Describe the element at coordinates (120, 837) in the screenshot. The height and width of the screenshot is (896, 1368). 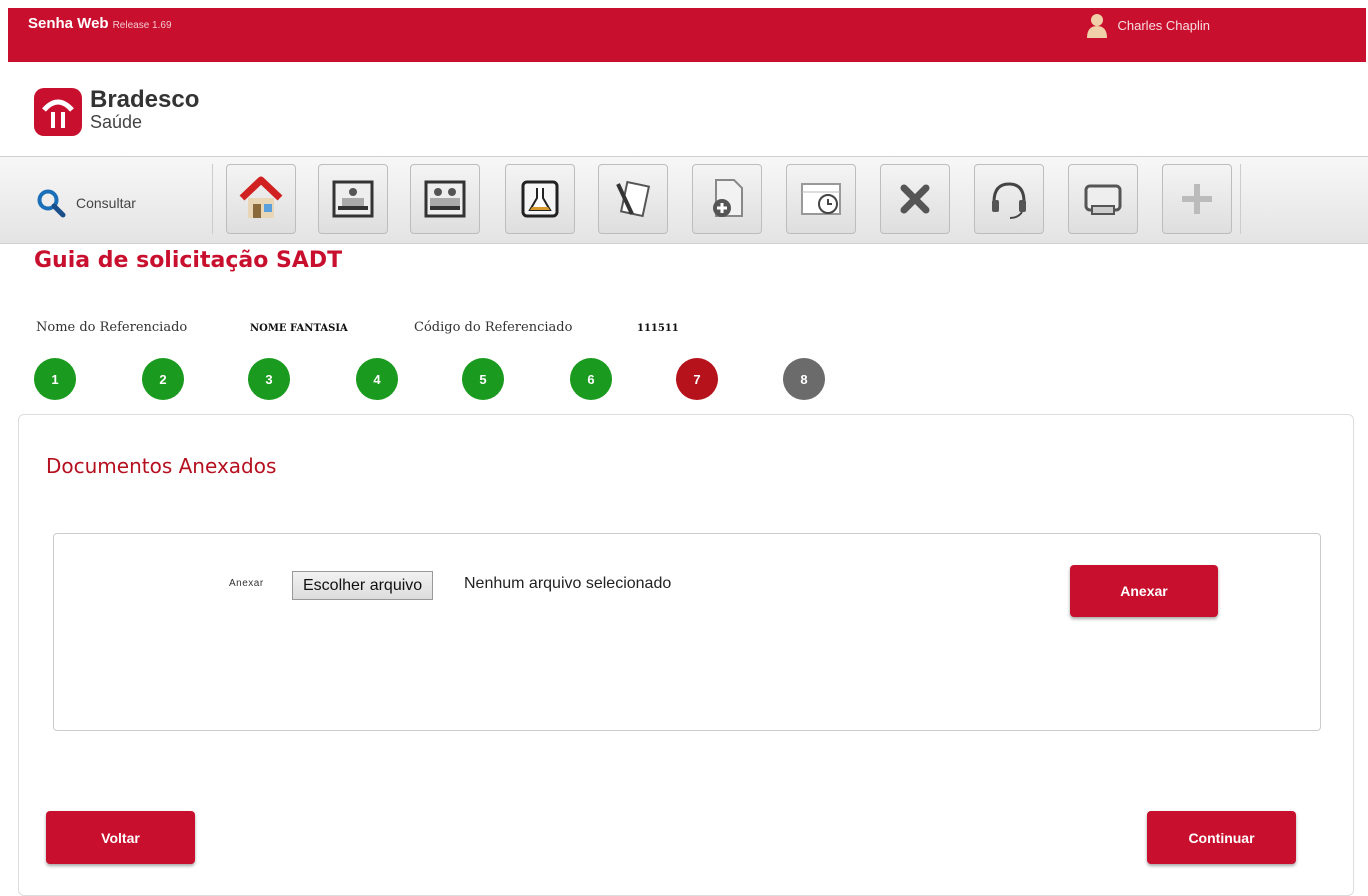
I see `back-button: Voltar` at that location.